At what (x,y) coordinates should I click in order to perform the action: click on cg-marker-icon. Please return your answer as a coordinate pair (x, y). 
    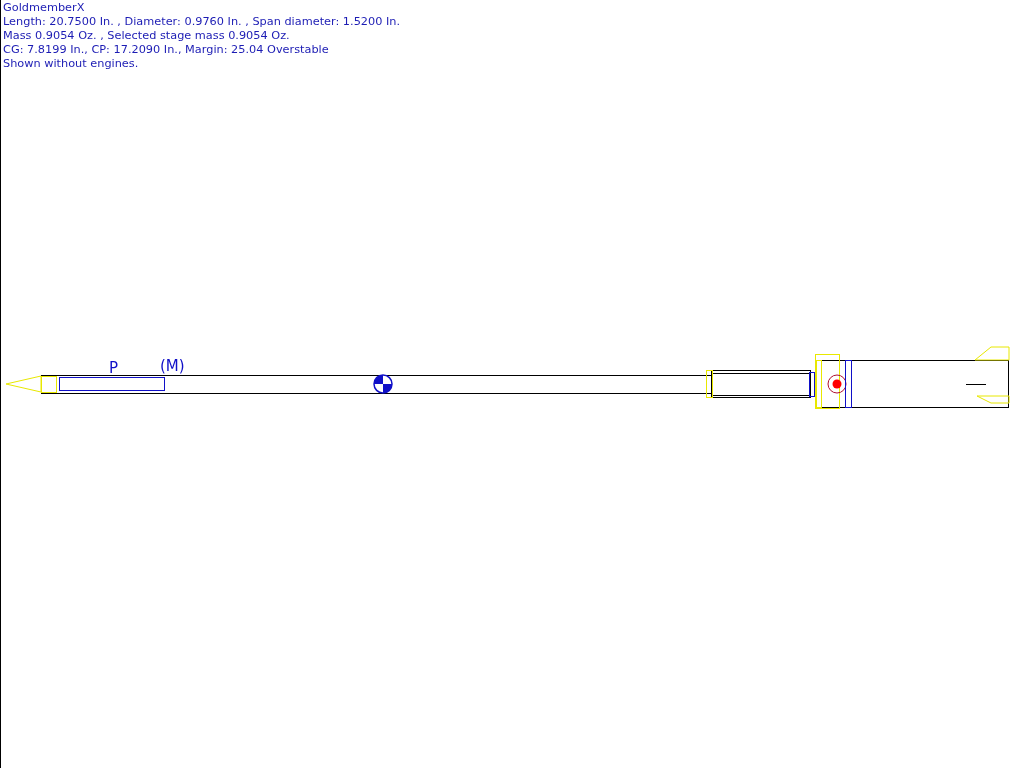
    Looking at the image, I should click on (383, 384).